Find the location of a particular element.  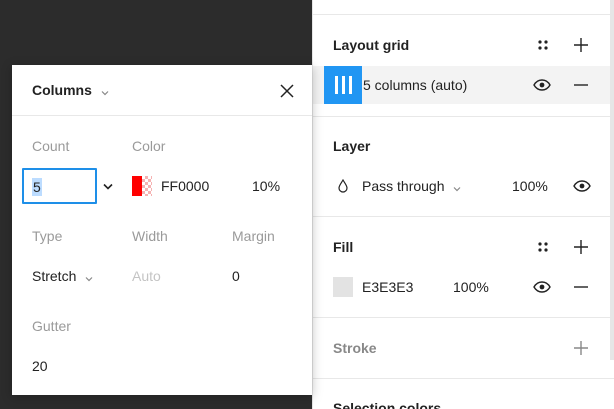

grid-color-hex: FF0000 is located at coordinates (185, 186).